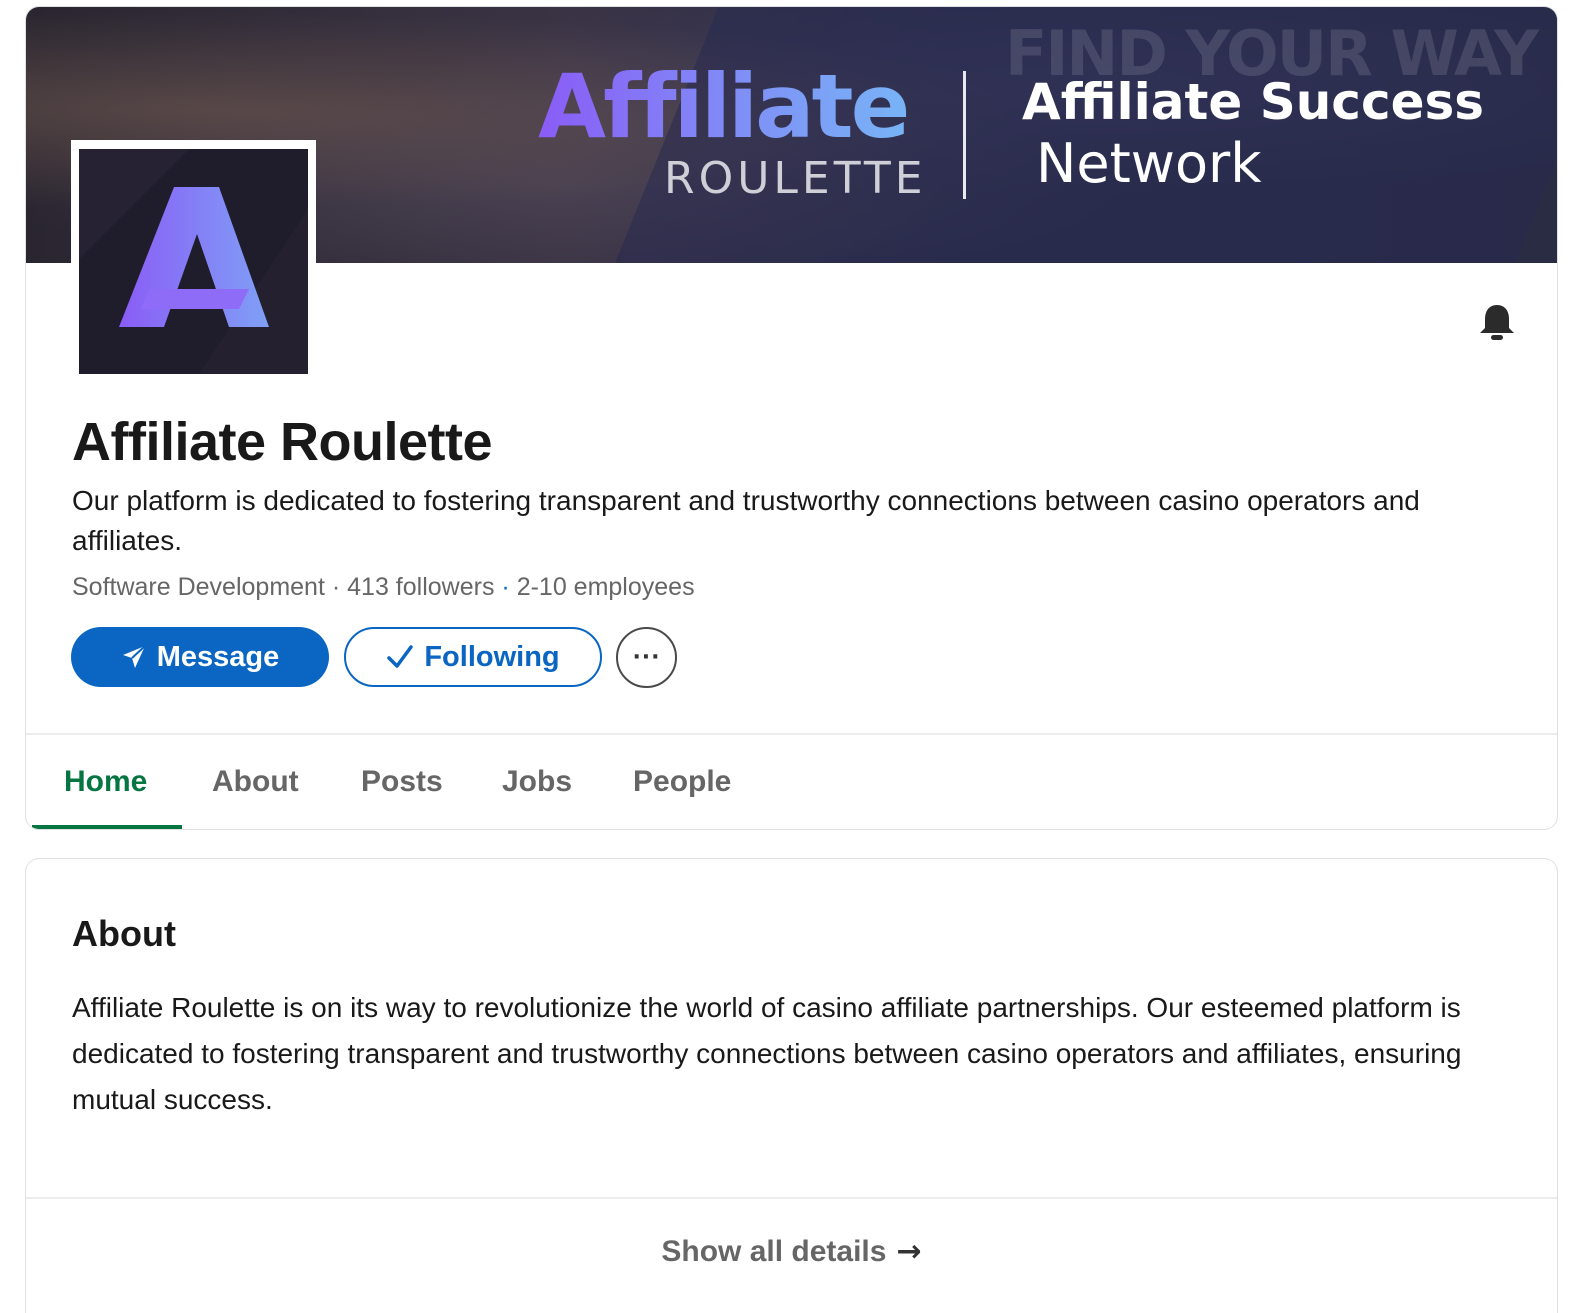 The height and width of the screenshot is (1313, 1583). What do you see at coordinates (964, 135) in the screenshot?
I see `banner-divider` at bounding box center [964, 135].